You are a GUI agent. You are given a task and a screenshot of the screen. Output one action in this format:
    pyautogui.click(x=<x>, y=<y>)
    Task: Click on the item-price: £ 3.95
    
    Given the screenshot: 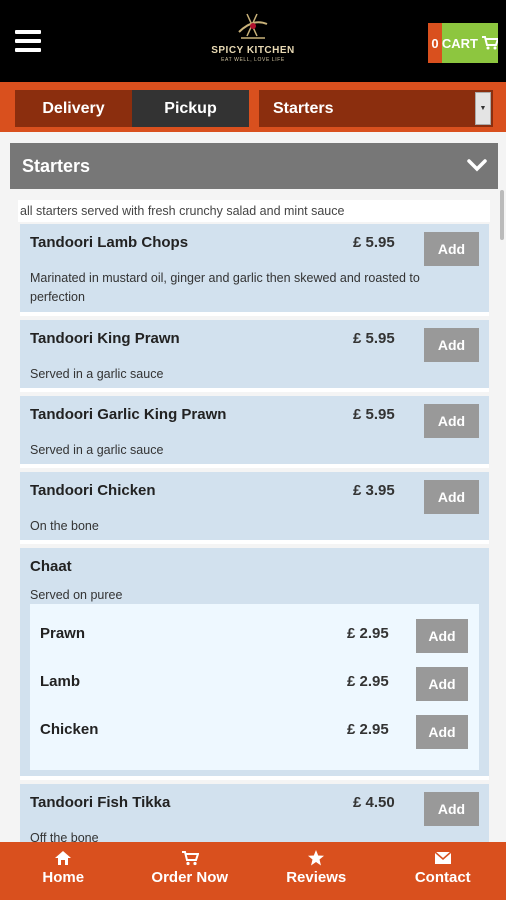 What is the action you would take?
    pyautogui.click(x=374, y=490)
    